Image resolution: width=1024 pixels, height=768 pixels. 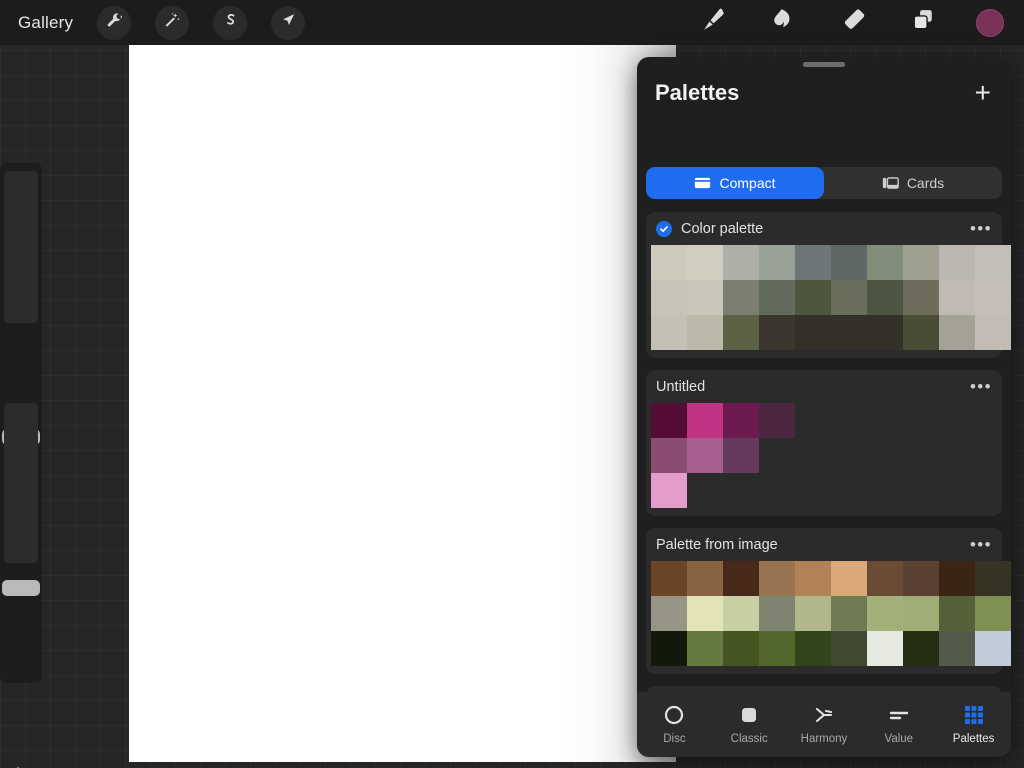 I want to click on transform-button, so click(x=288, y=22).